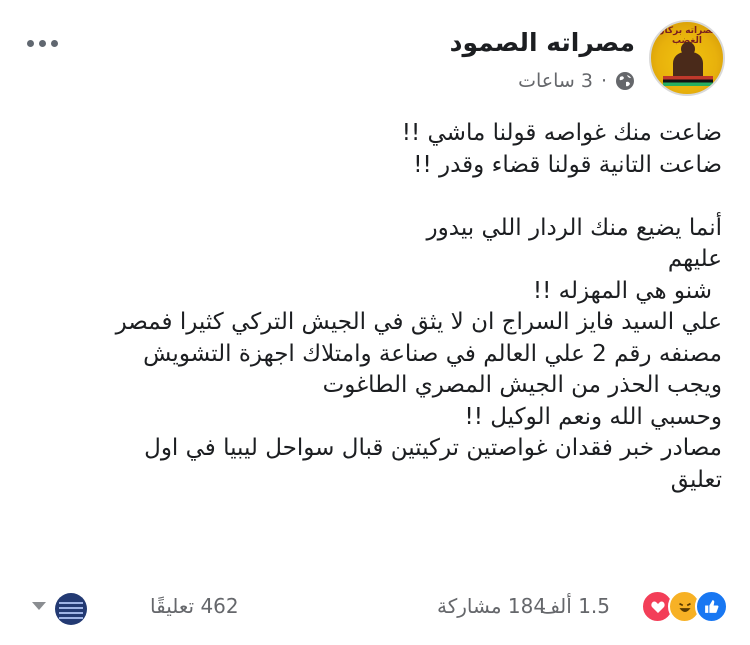 The width and height of the screenshot is (750, 645). I want to click on post-time: 3 ساعات, so click(555, 81).